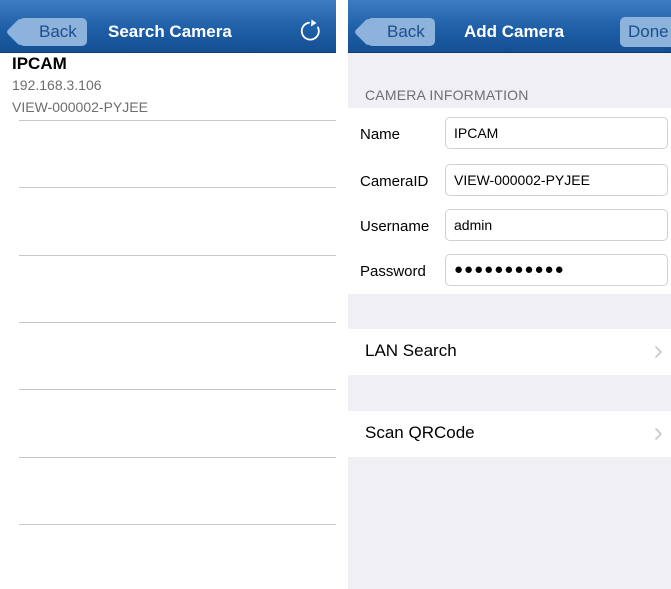 The width and height of the screenshot is (671, 589). What do you see at coordinates (645, 32) in the screenshot?
I see `done-button: Done` at bounding box center [645, 32].